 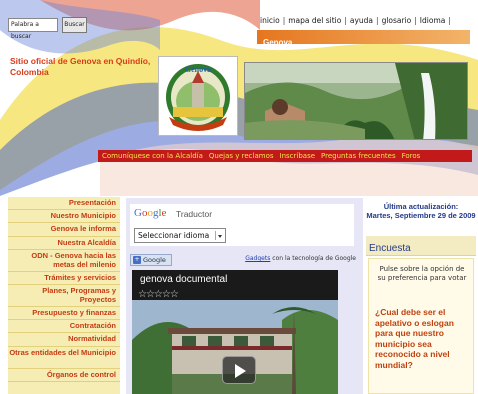 What do you see at coordinates (244, 156) in the screenshot?
I see `nav-link-quejas: Quejas y reclamos` at bounding box center [244, 156].